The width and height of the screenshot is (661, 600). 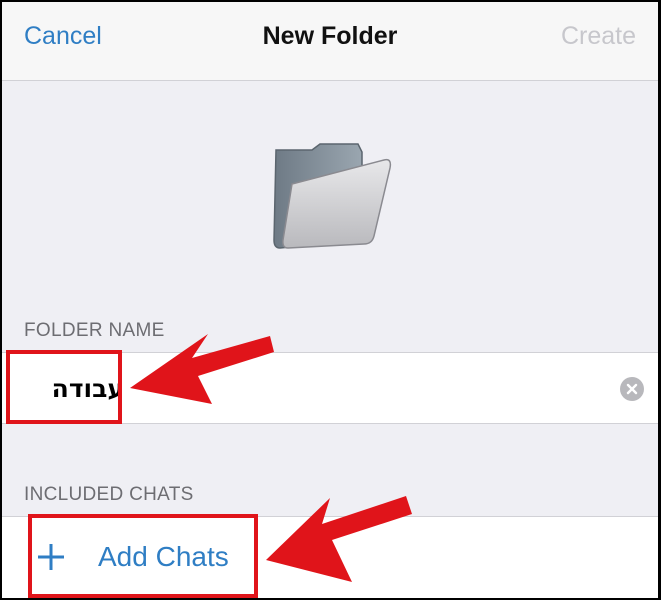 What do you see at coordinates (332, 196) in the screenshot?
I see `folder-icon` at bounding box center [332, 196].